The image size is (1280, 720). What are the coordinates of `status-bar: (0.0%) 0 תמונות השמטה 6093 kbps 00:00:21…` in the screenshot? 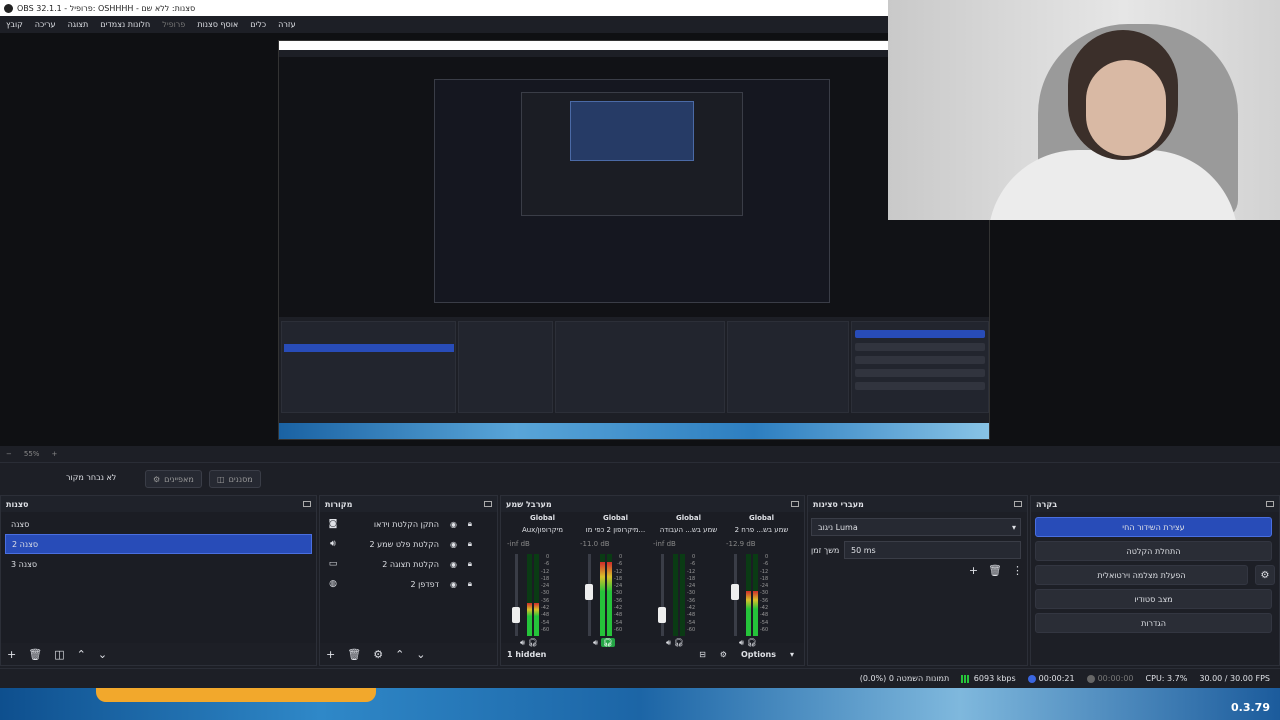 It's located at (640, 678).